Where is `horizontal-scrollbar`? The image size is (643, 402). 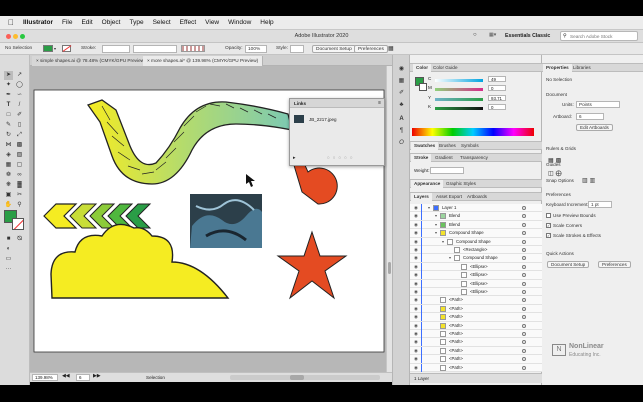 horizontal-scrollbar is located at coordinates (305, 377).